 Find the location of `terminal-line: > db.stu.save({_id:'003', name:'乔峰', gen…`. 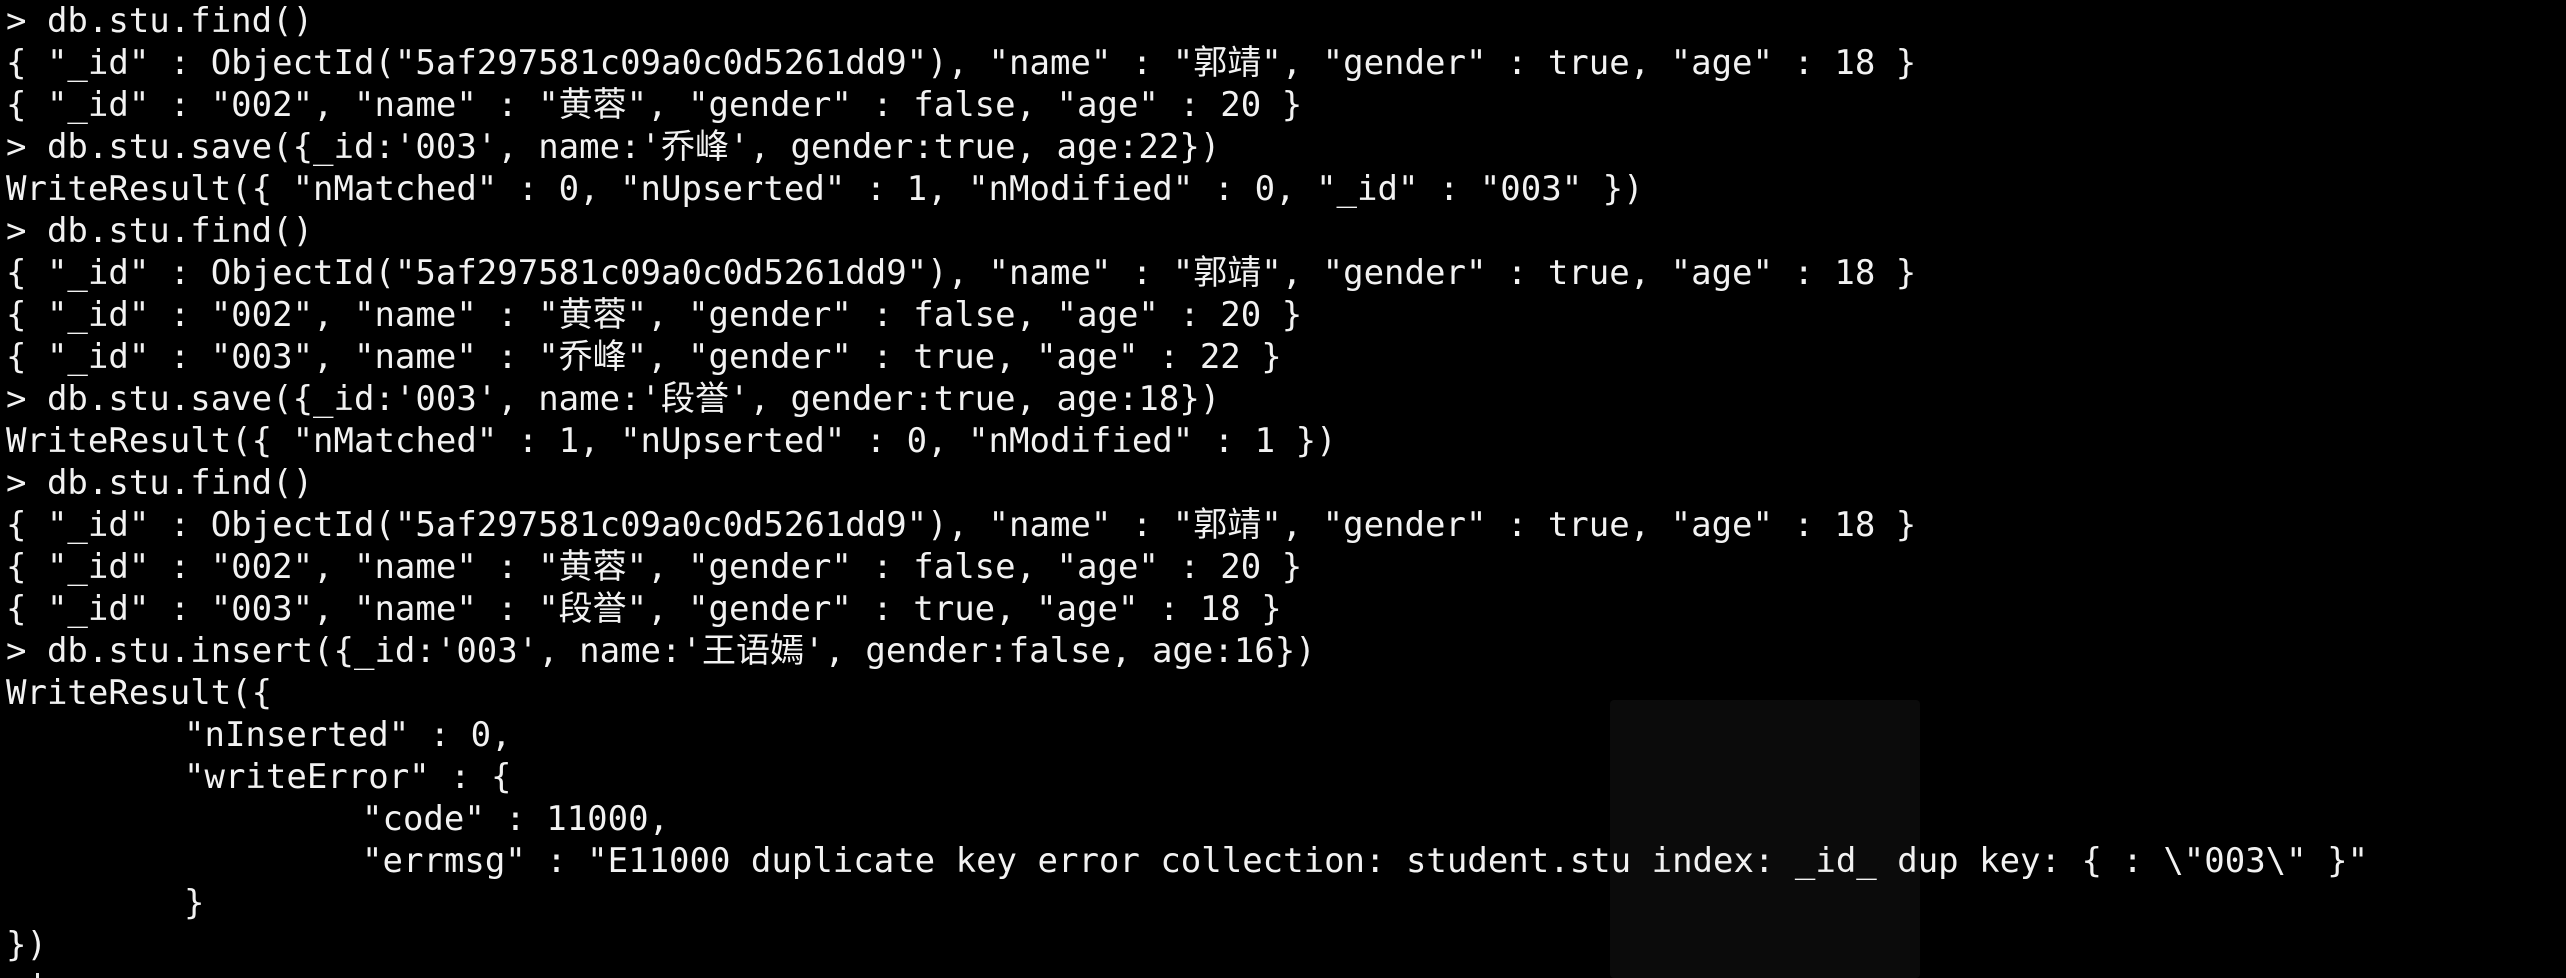

terminal-line: > db.stu.save({_id:'003', name:'乔峰', gen… is located at coordinates (613, 147).